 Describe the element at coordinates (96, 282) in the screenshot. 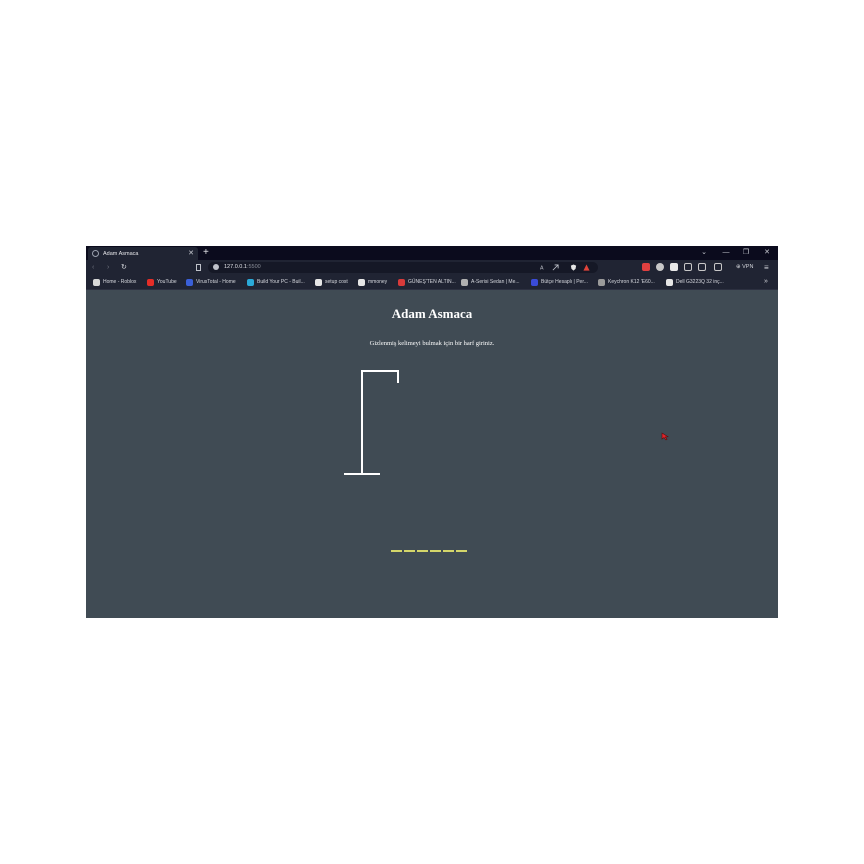

I see `roblox-icon` at that location.